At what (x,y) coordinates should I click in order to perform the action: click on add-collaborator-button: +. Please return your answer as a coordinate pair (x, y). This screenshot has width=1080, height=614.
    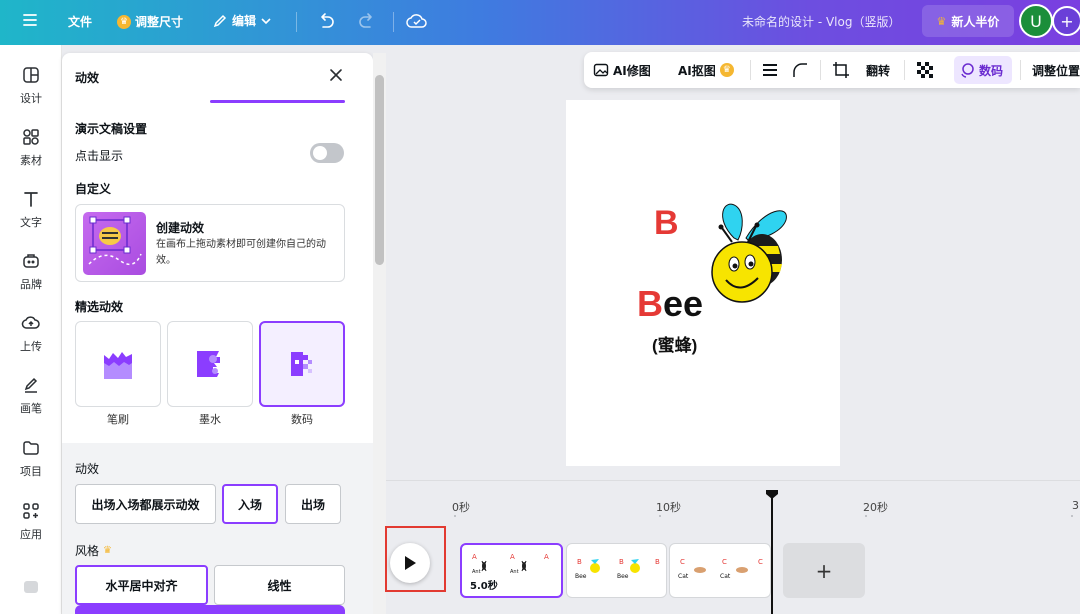
    Looking at the image, I should click on (1066, 21).